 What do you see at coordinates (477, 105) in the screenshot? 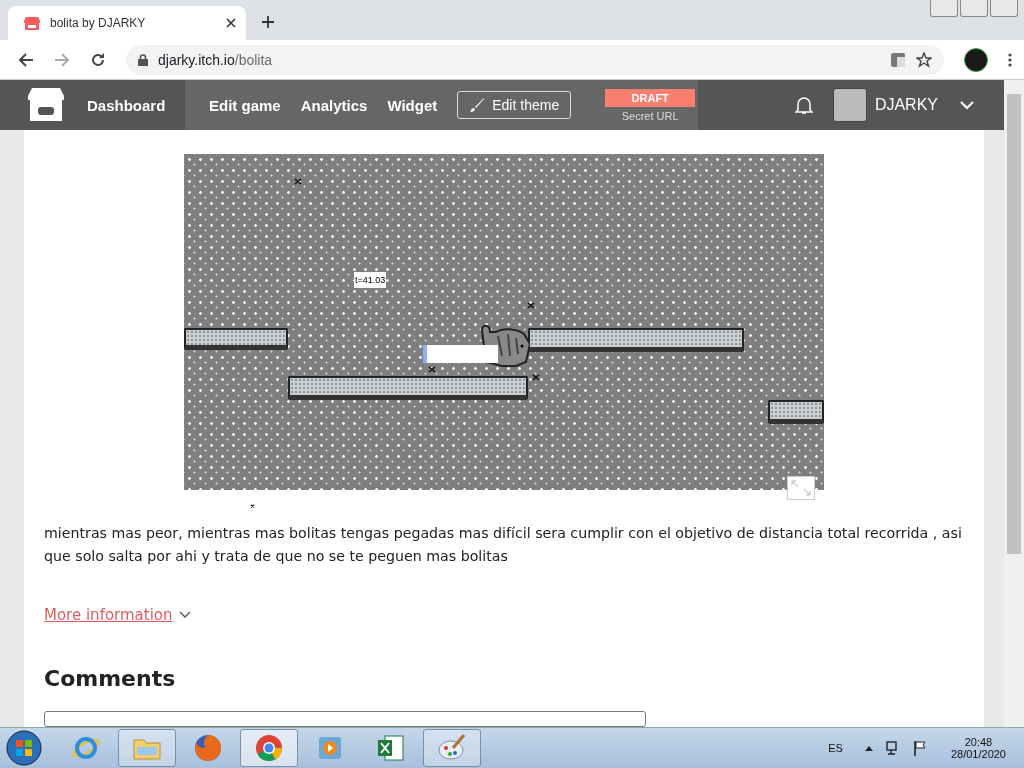
I see `brush-icon` at bounding box center [477, 105].